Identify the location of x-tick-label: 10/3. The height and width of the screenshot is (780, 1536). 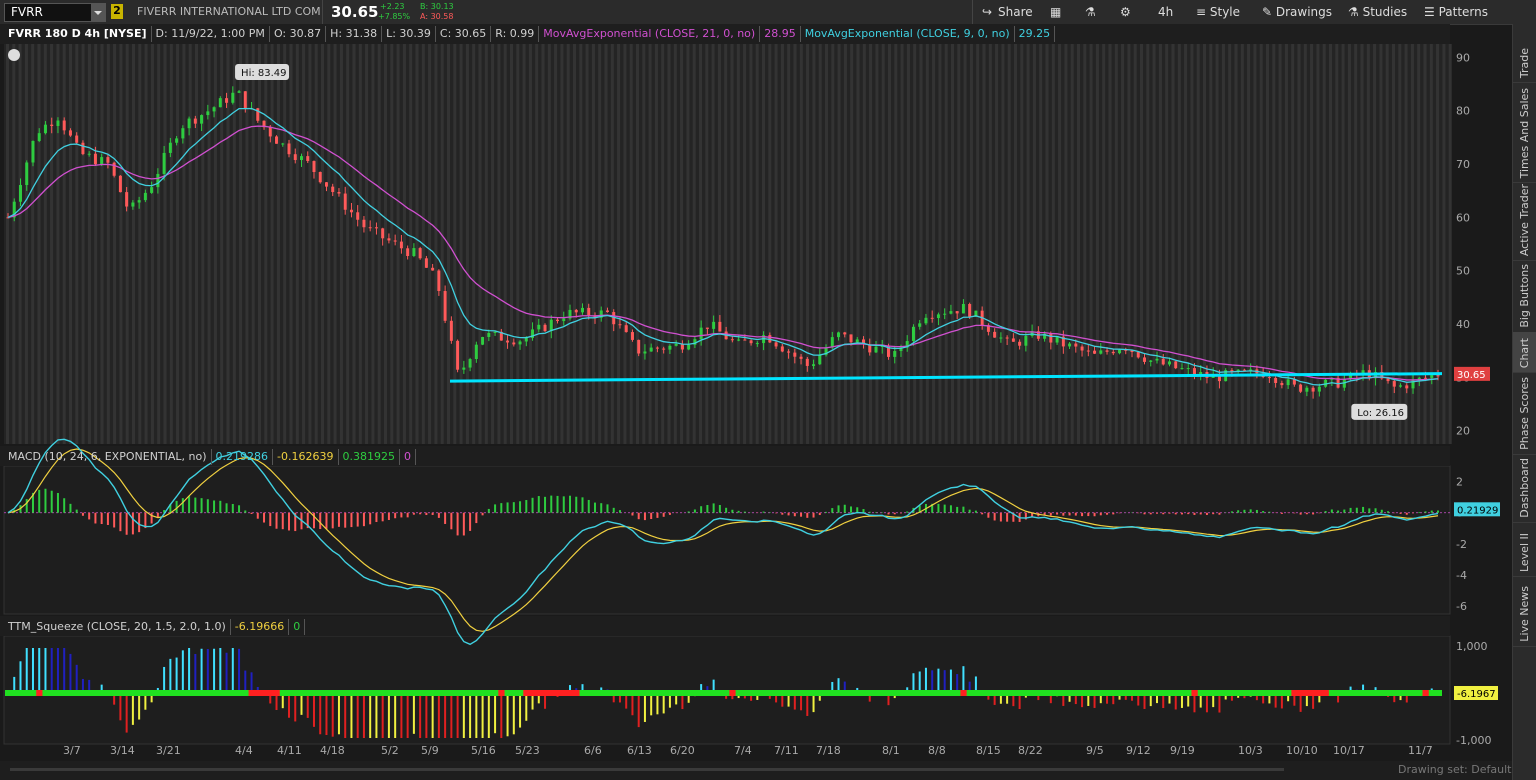
(1250, 750).